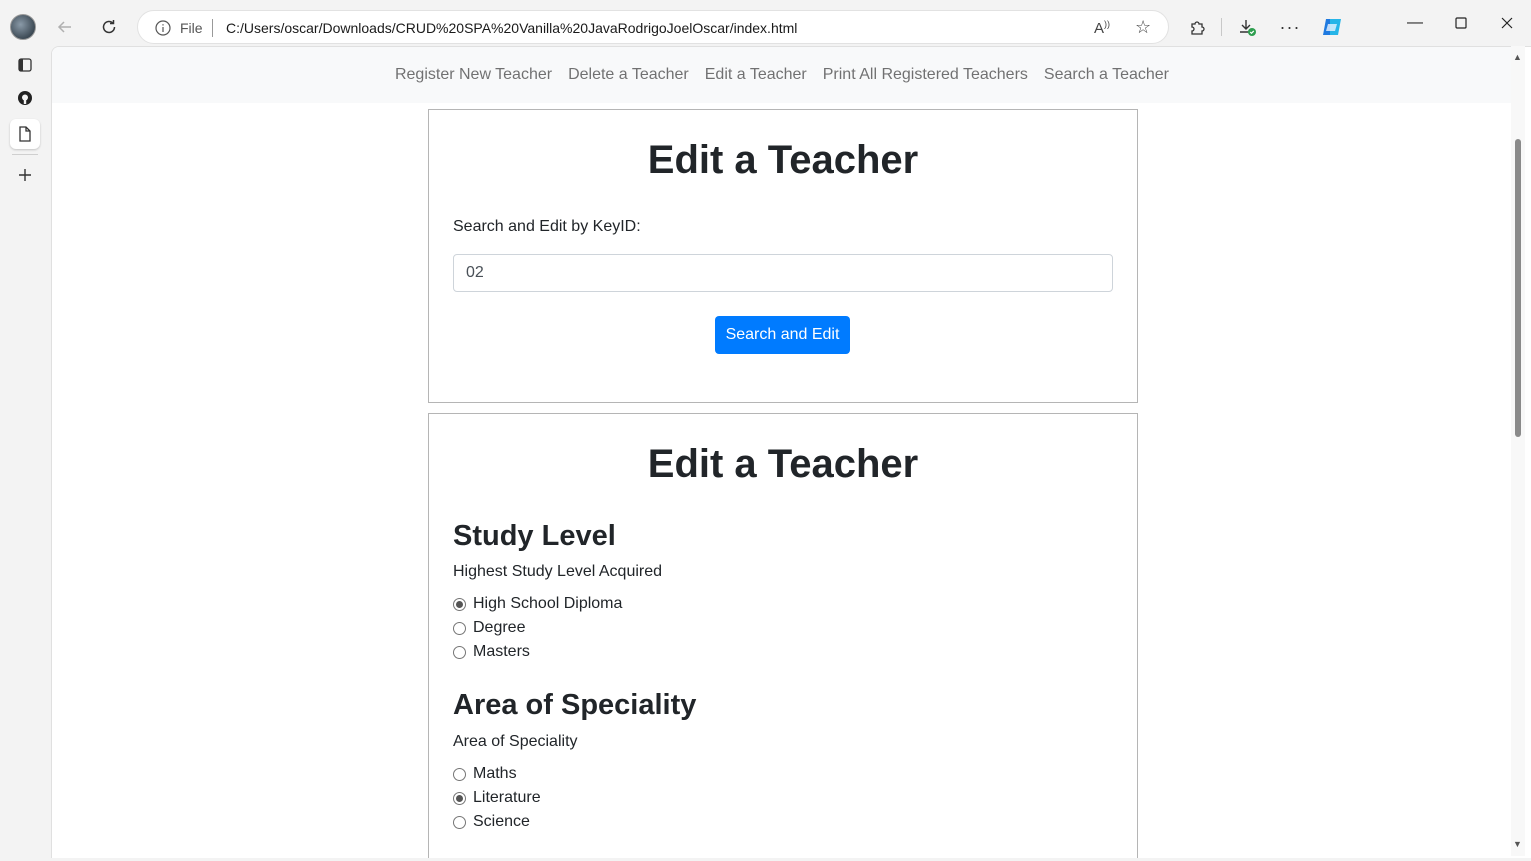 This screenshot has width=1531, height=861. What do you see at coordinates (25, 154) in the screenshot?
I see `tabs-divider` at bounding box center [25, 154].